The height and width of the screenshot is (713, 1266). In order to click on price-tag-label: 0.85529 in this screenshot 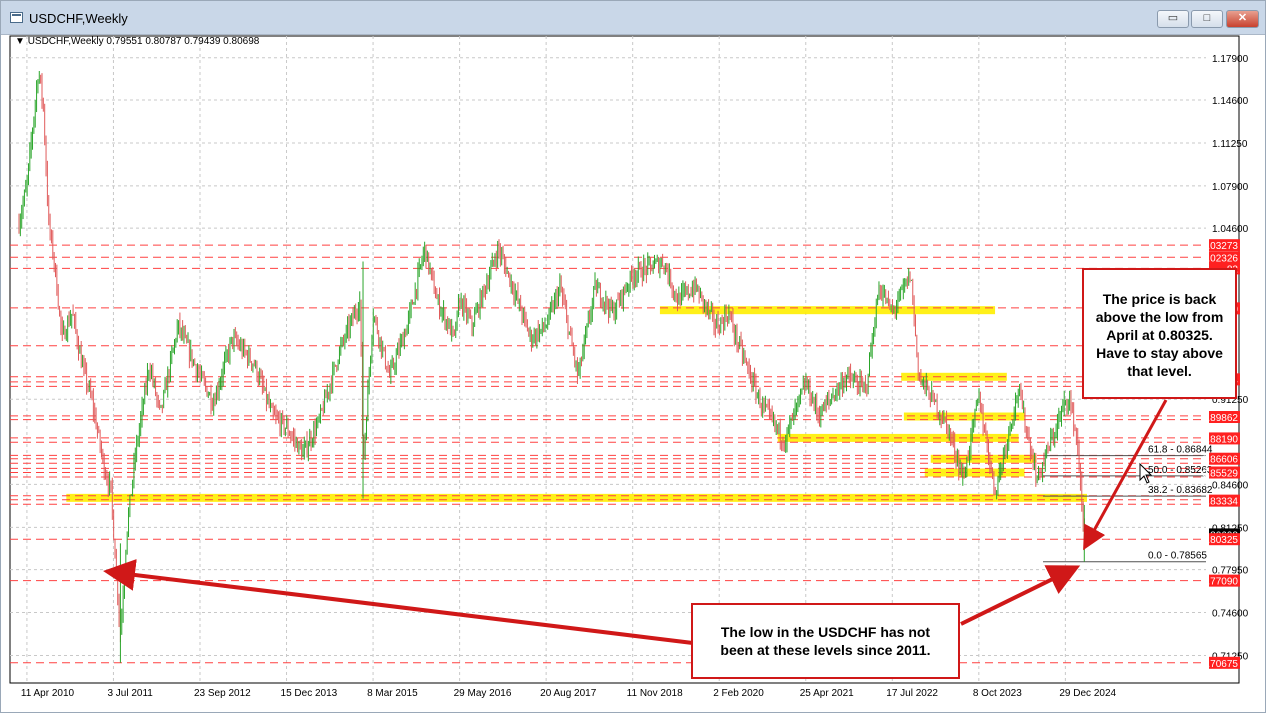, I will do `click(1220, 474)`.